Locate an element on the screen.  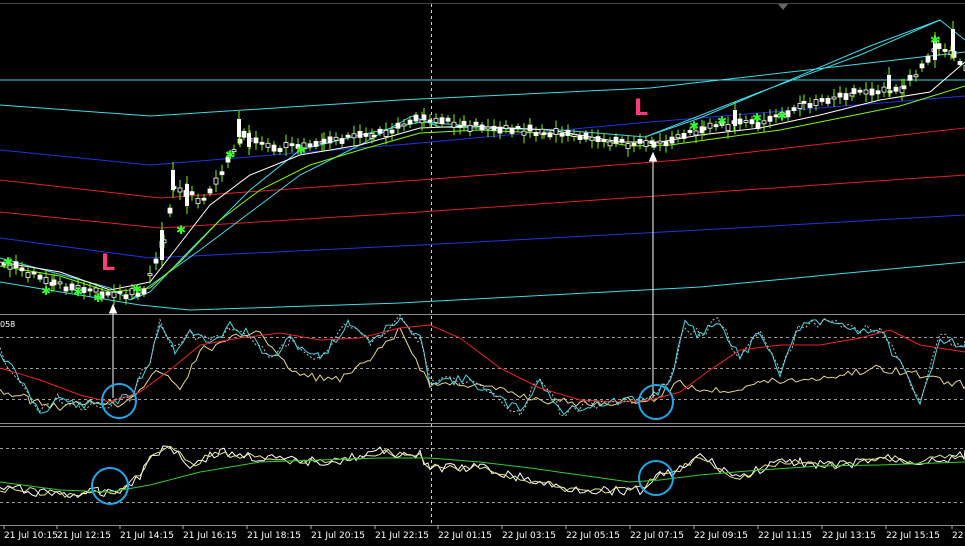
indicator-label: 058 is located at coordinates (7, 324).